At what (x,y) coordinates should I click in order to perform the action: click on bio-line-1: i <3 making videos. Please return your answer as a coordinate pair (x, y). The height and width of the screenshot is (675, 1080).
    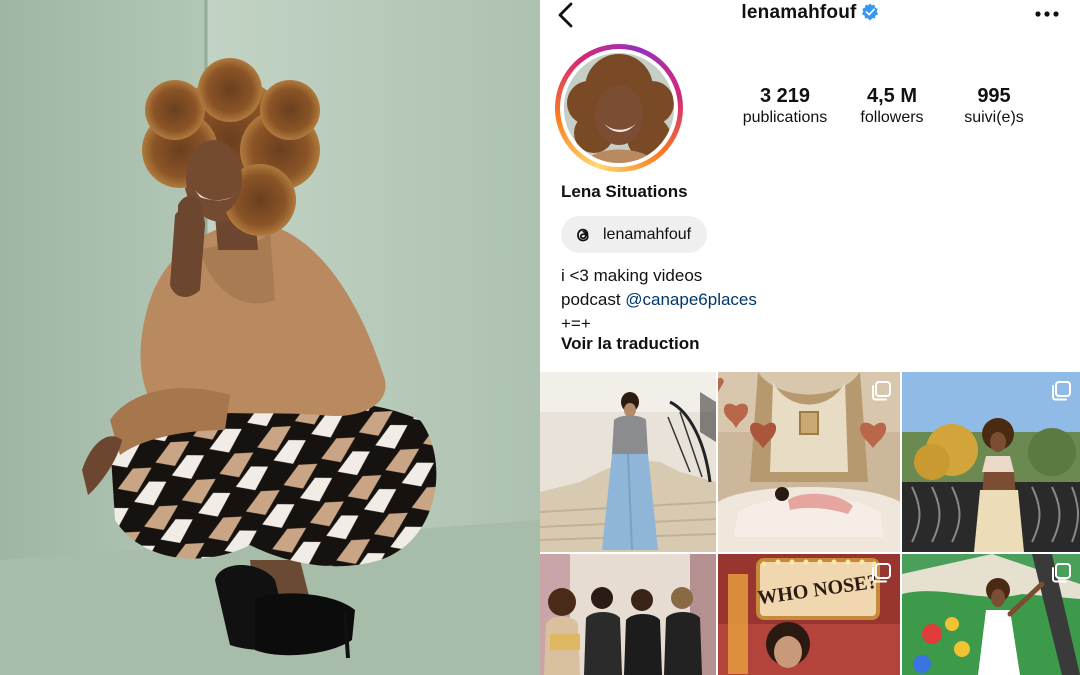
    Looking at the image, I should click on (632, 275).